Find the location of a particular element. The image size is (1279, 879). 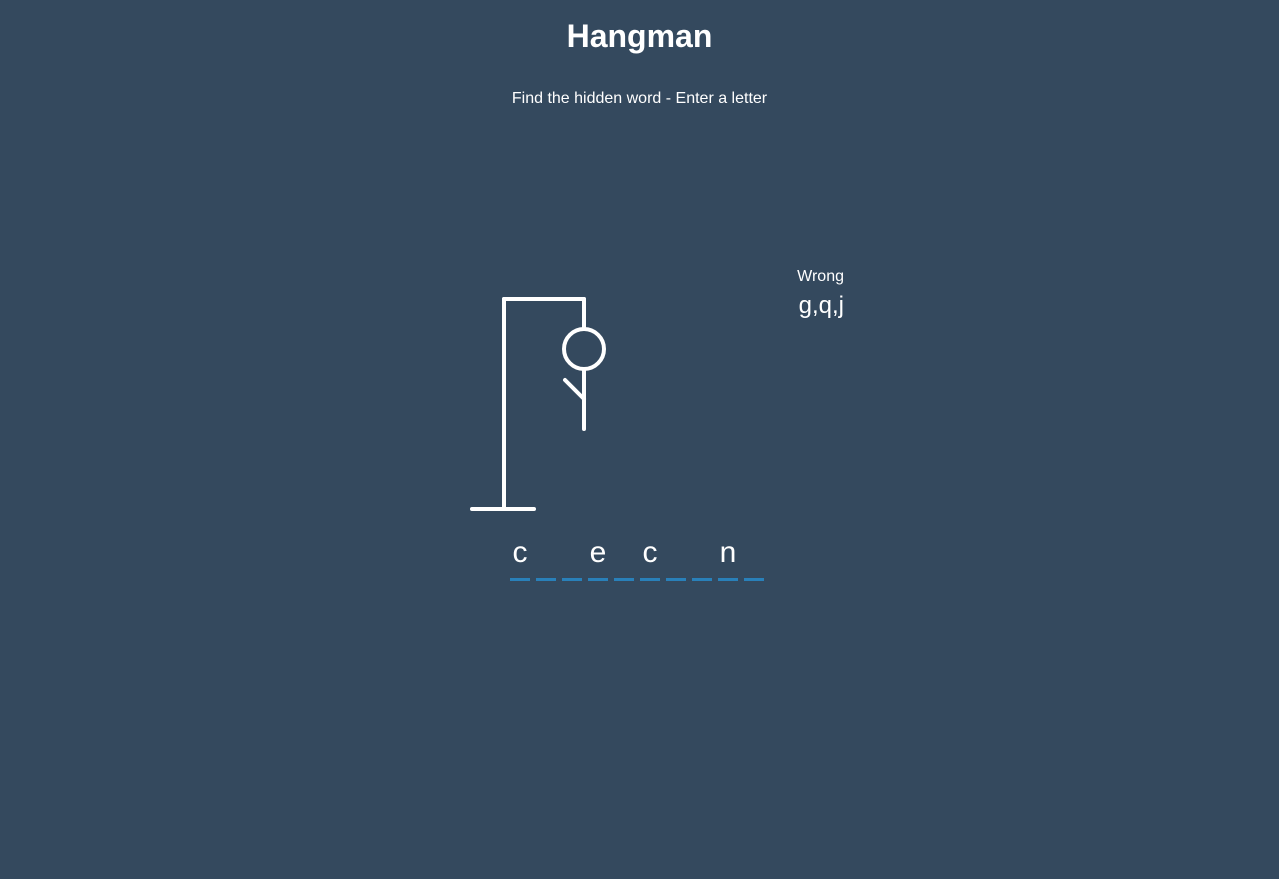

hidden-word: c e c n is located at coordinates (640, 557).